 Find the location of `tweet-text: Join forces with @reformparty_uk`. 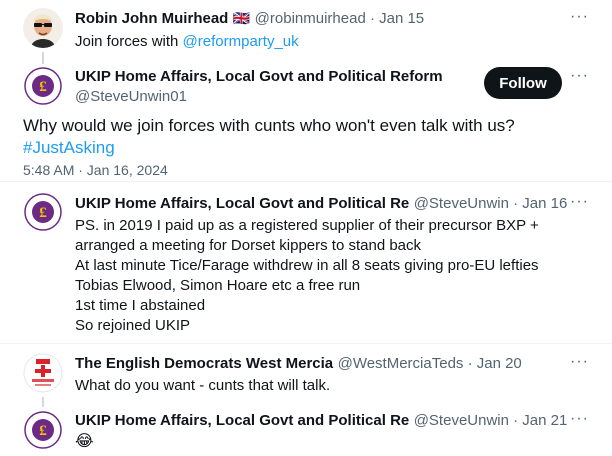

tweet-text: Join forces with @reformparty_uk is located at coordinates (187, 42).